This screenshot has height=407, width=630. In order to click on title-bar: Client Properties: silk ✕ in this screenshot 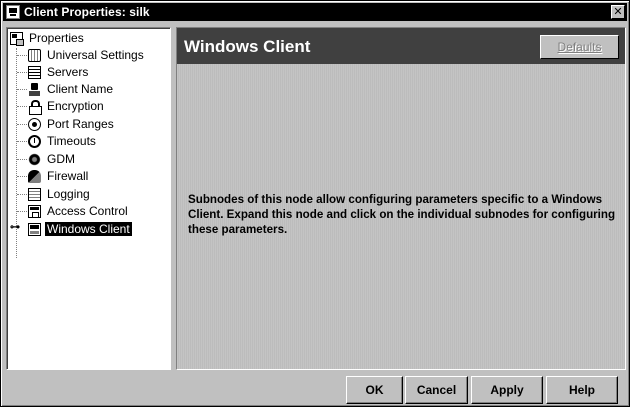, I will do `click(315, 12)`.